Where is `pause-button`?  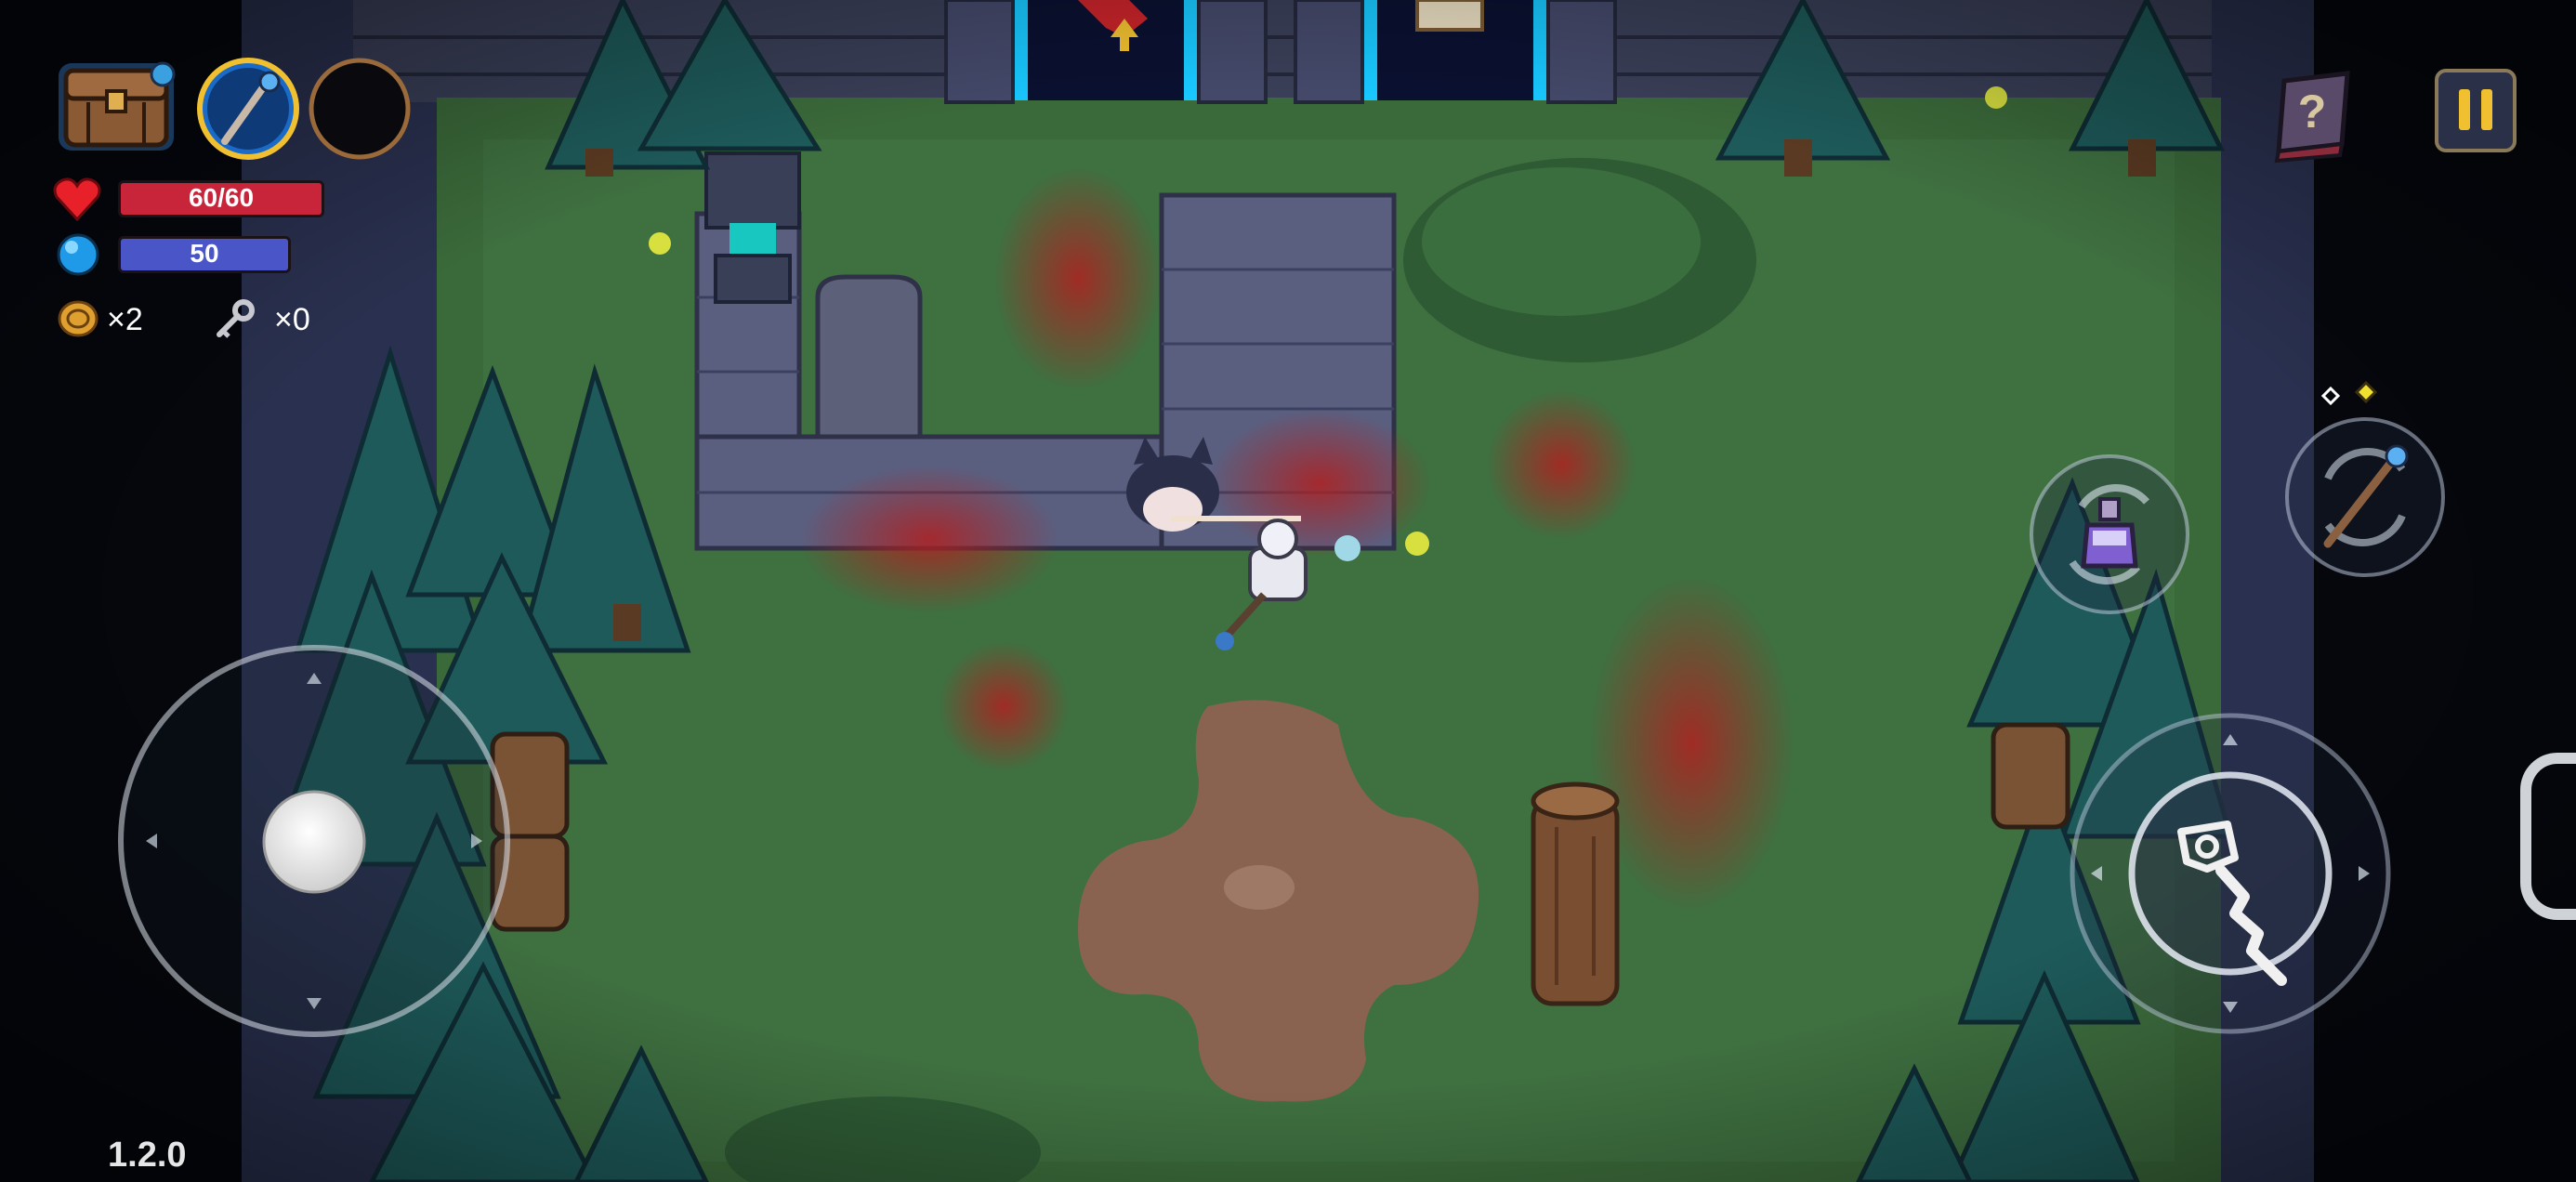
pause-button is located at coordinates (2475, 111).